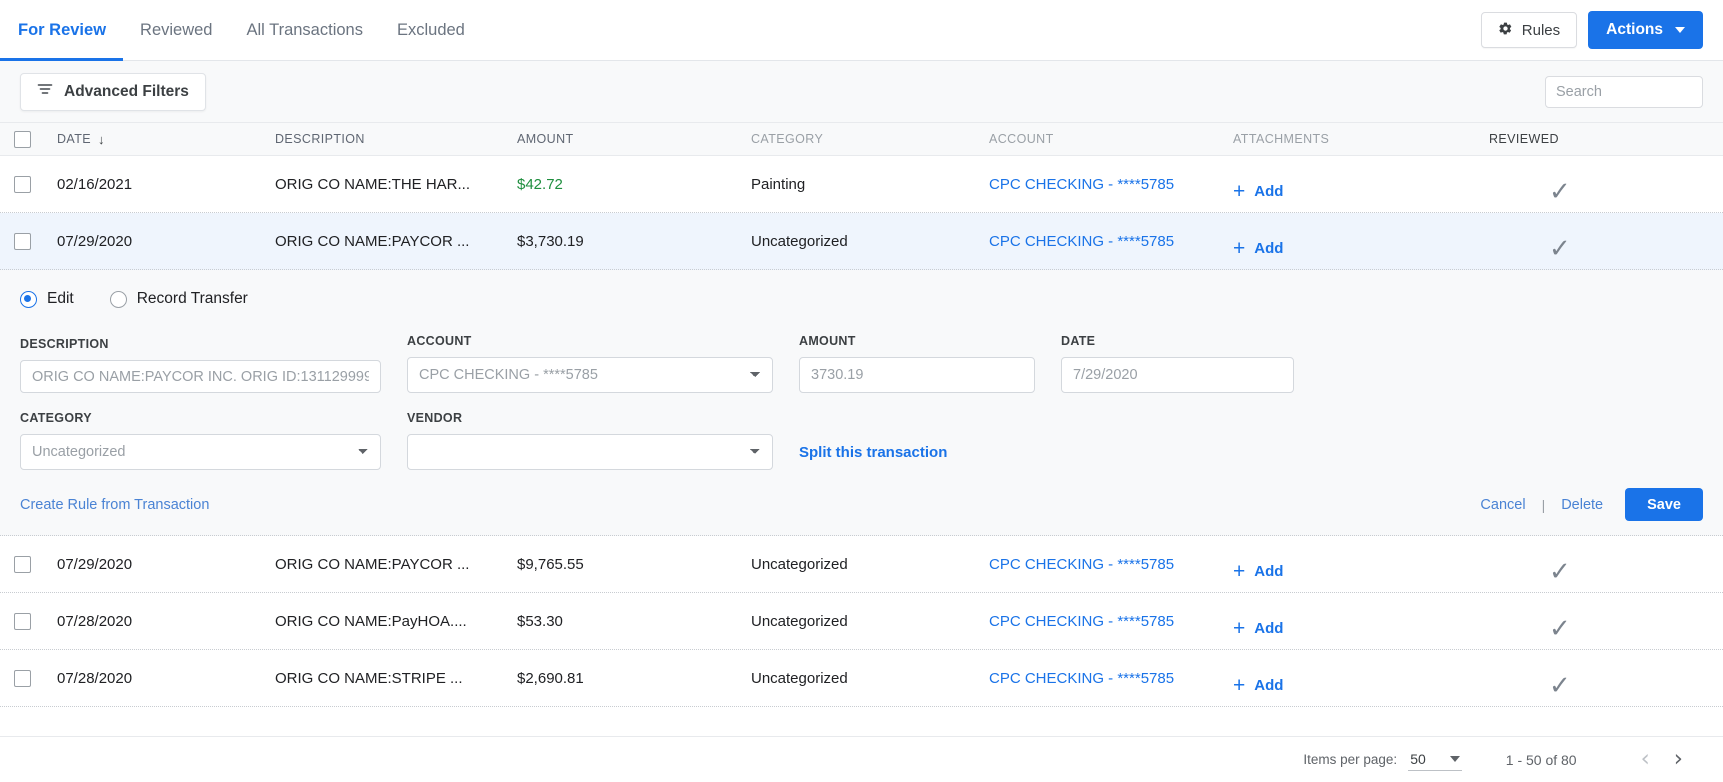 This screenshot has width=1723, height=782. What do you see at coordinates (166, 139) in the screenshot?
I see `column-header-date: DATE ↓` at bounding box center [166, 139].